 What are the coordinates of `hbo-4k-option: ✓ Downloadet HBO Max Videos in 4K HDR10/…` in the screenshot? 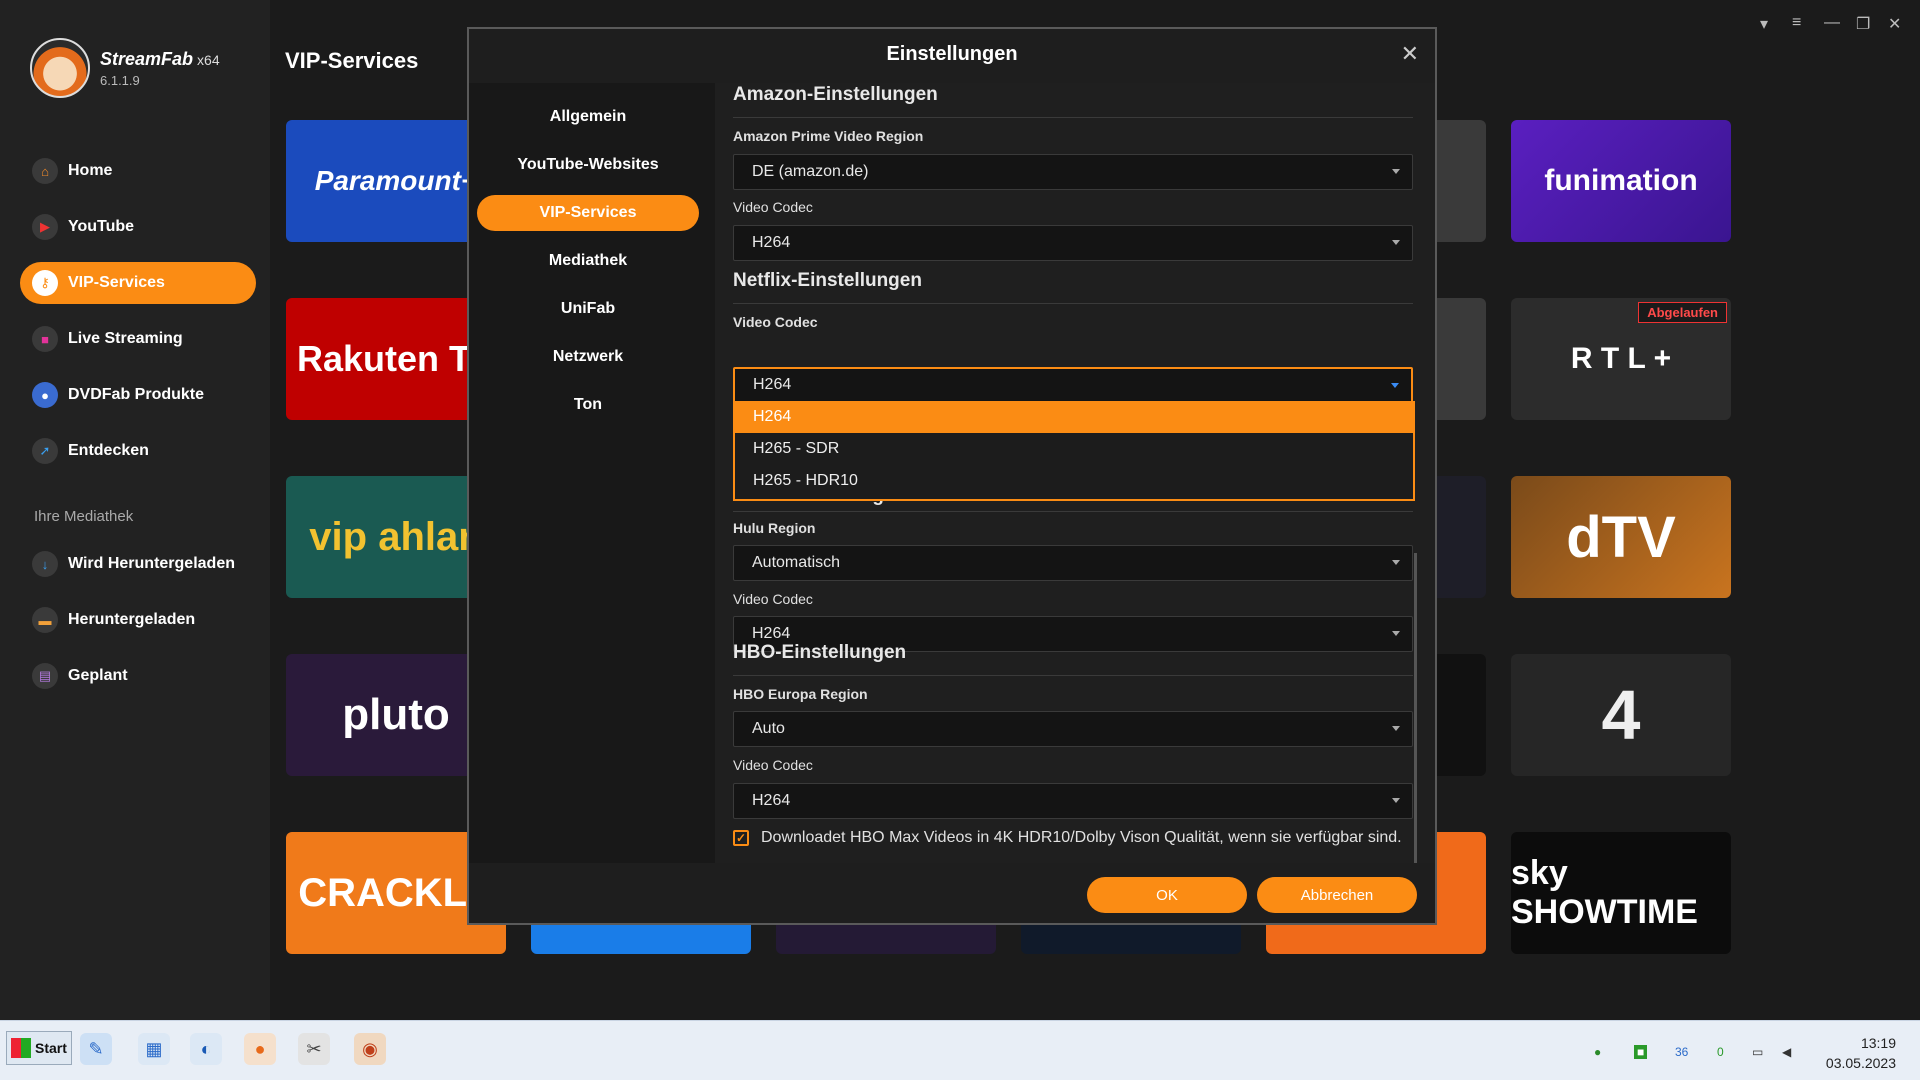 It's located at (1067, 838).